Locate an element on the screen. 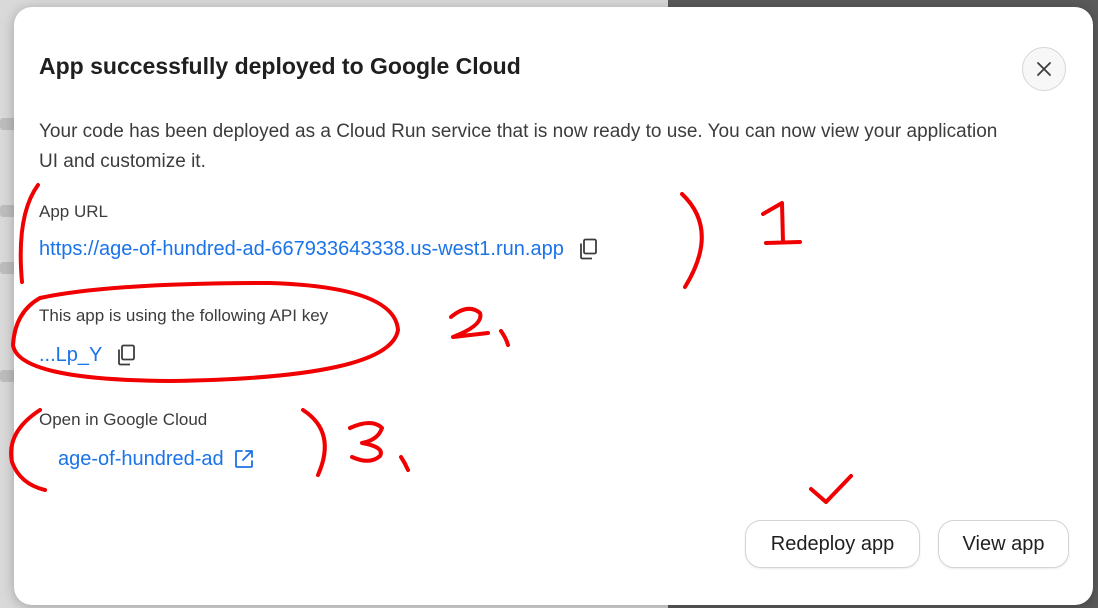 The height and width of the screenshot is (608, 1098). api-key-value: ...Lp_Y is located at coordinates (70, 355).